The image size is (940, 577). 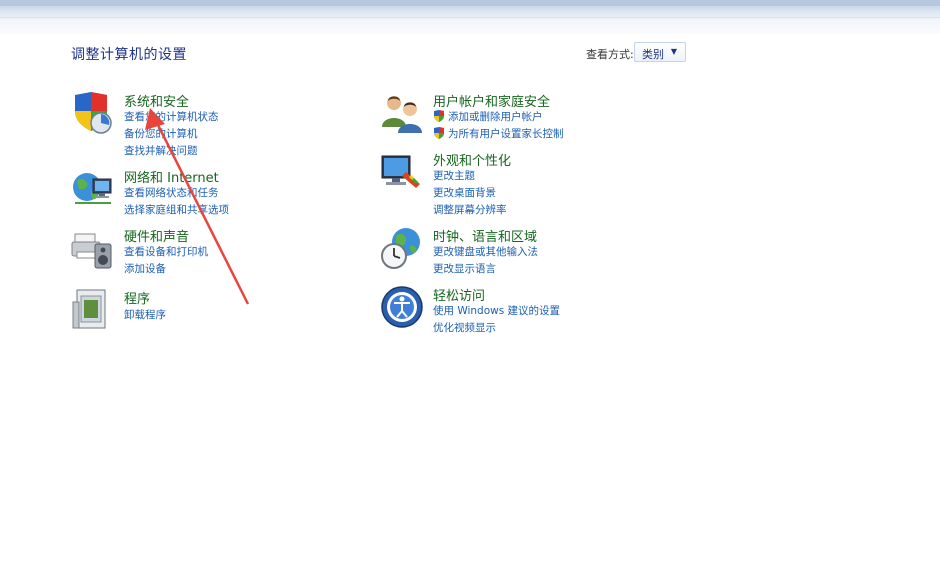 I want to click on category-programs: 程序 卸载程序, so click(x=221, y=310).